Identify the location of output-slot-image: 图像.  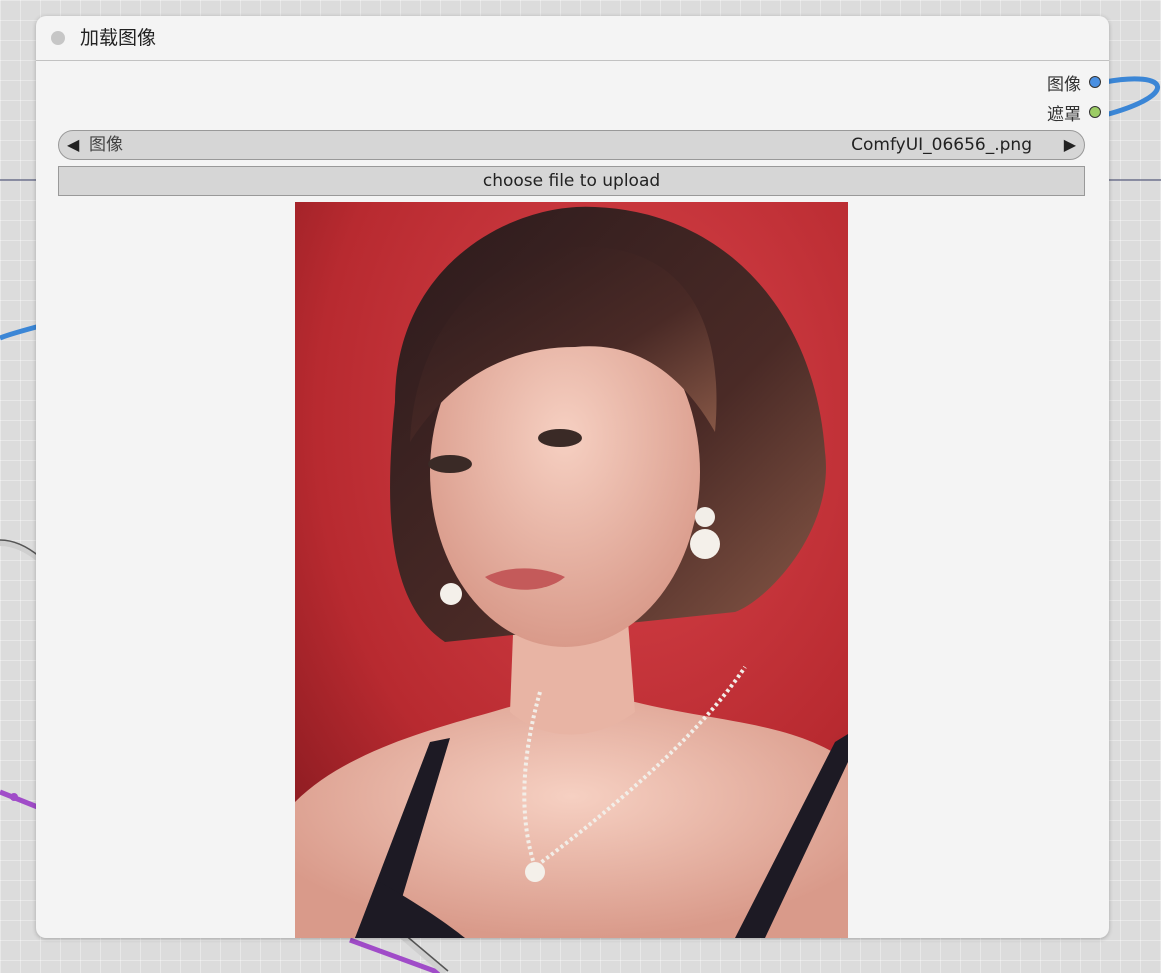
(1074, 83).